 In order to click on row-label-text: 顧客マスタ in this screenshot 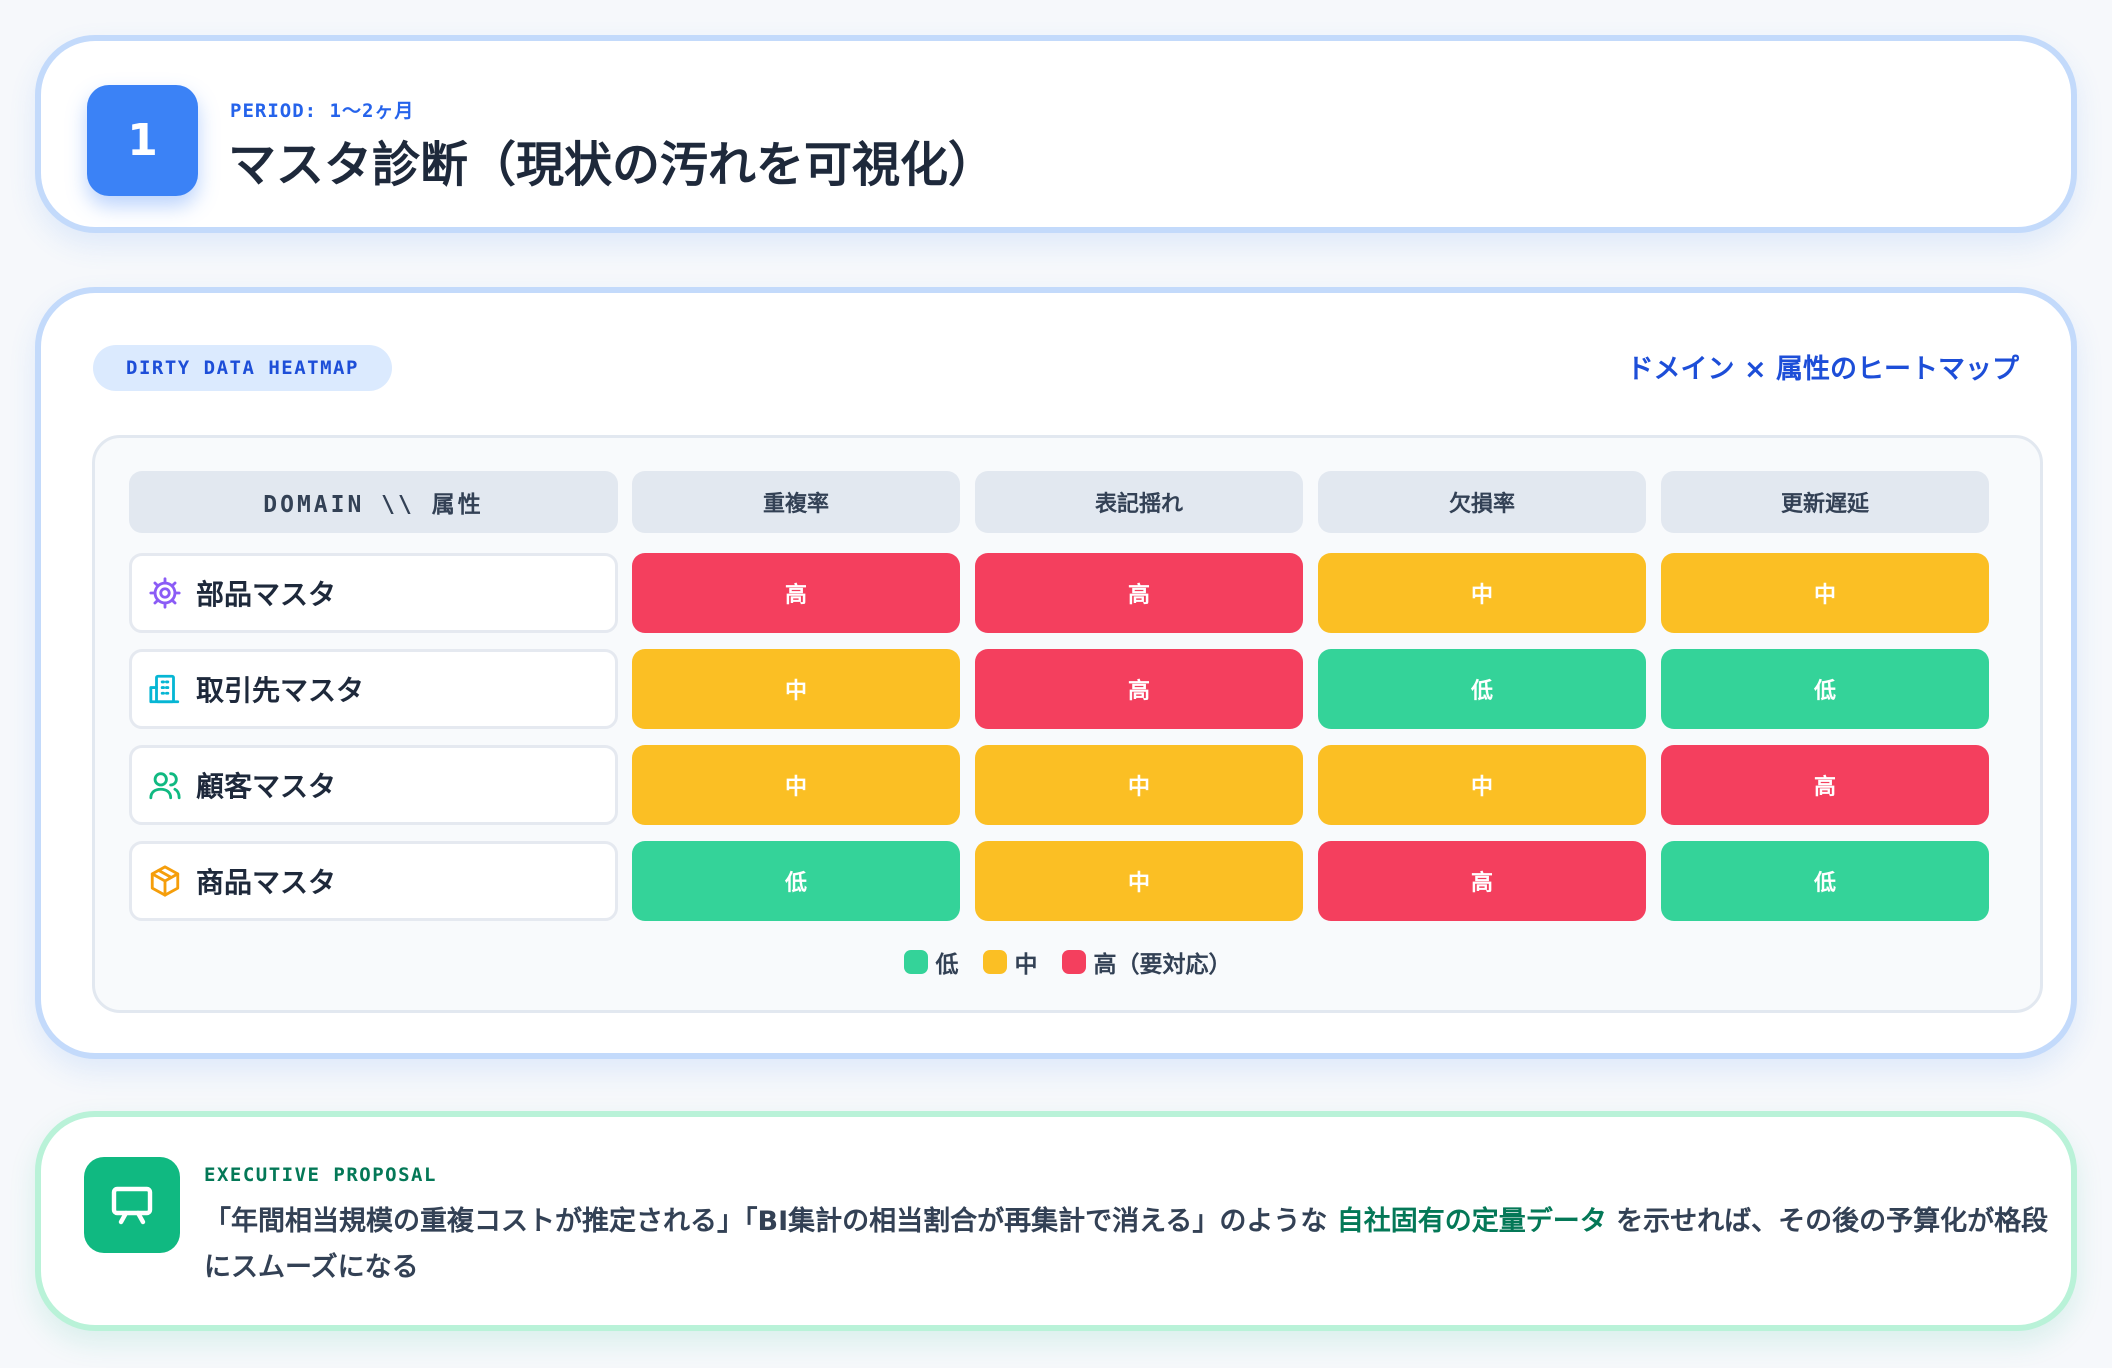, I will do `click(266, 786)`.